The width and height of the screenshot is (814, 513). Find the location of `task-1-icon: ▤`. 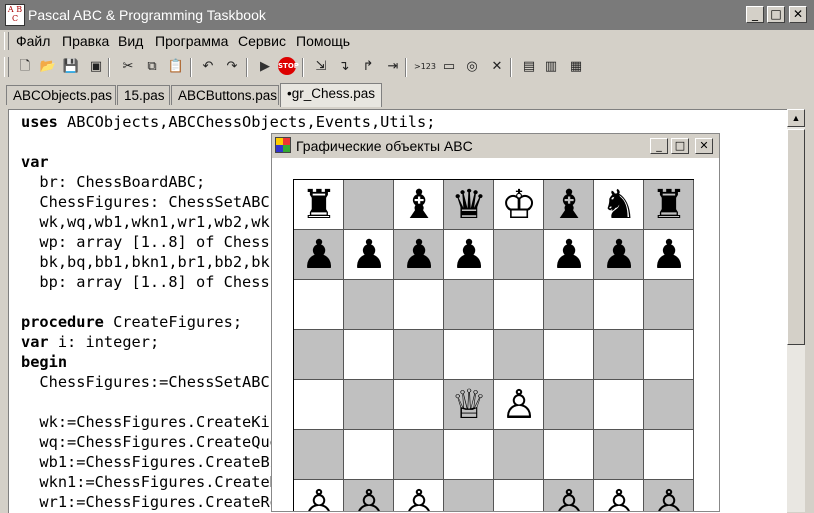

task-1-icon: ▤ is located at coordinates (529, 67).